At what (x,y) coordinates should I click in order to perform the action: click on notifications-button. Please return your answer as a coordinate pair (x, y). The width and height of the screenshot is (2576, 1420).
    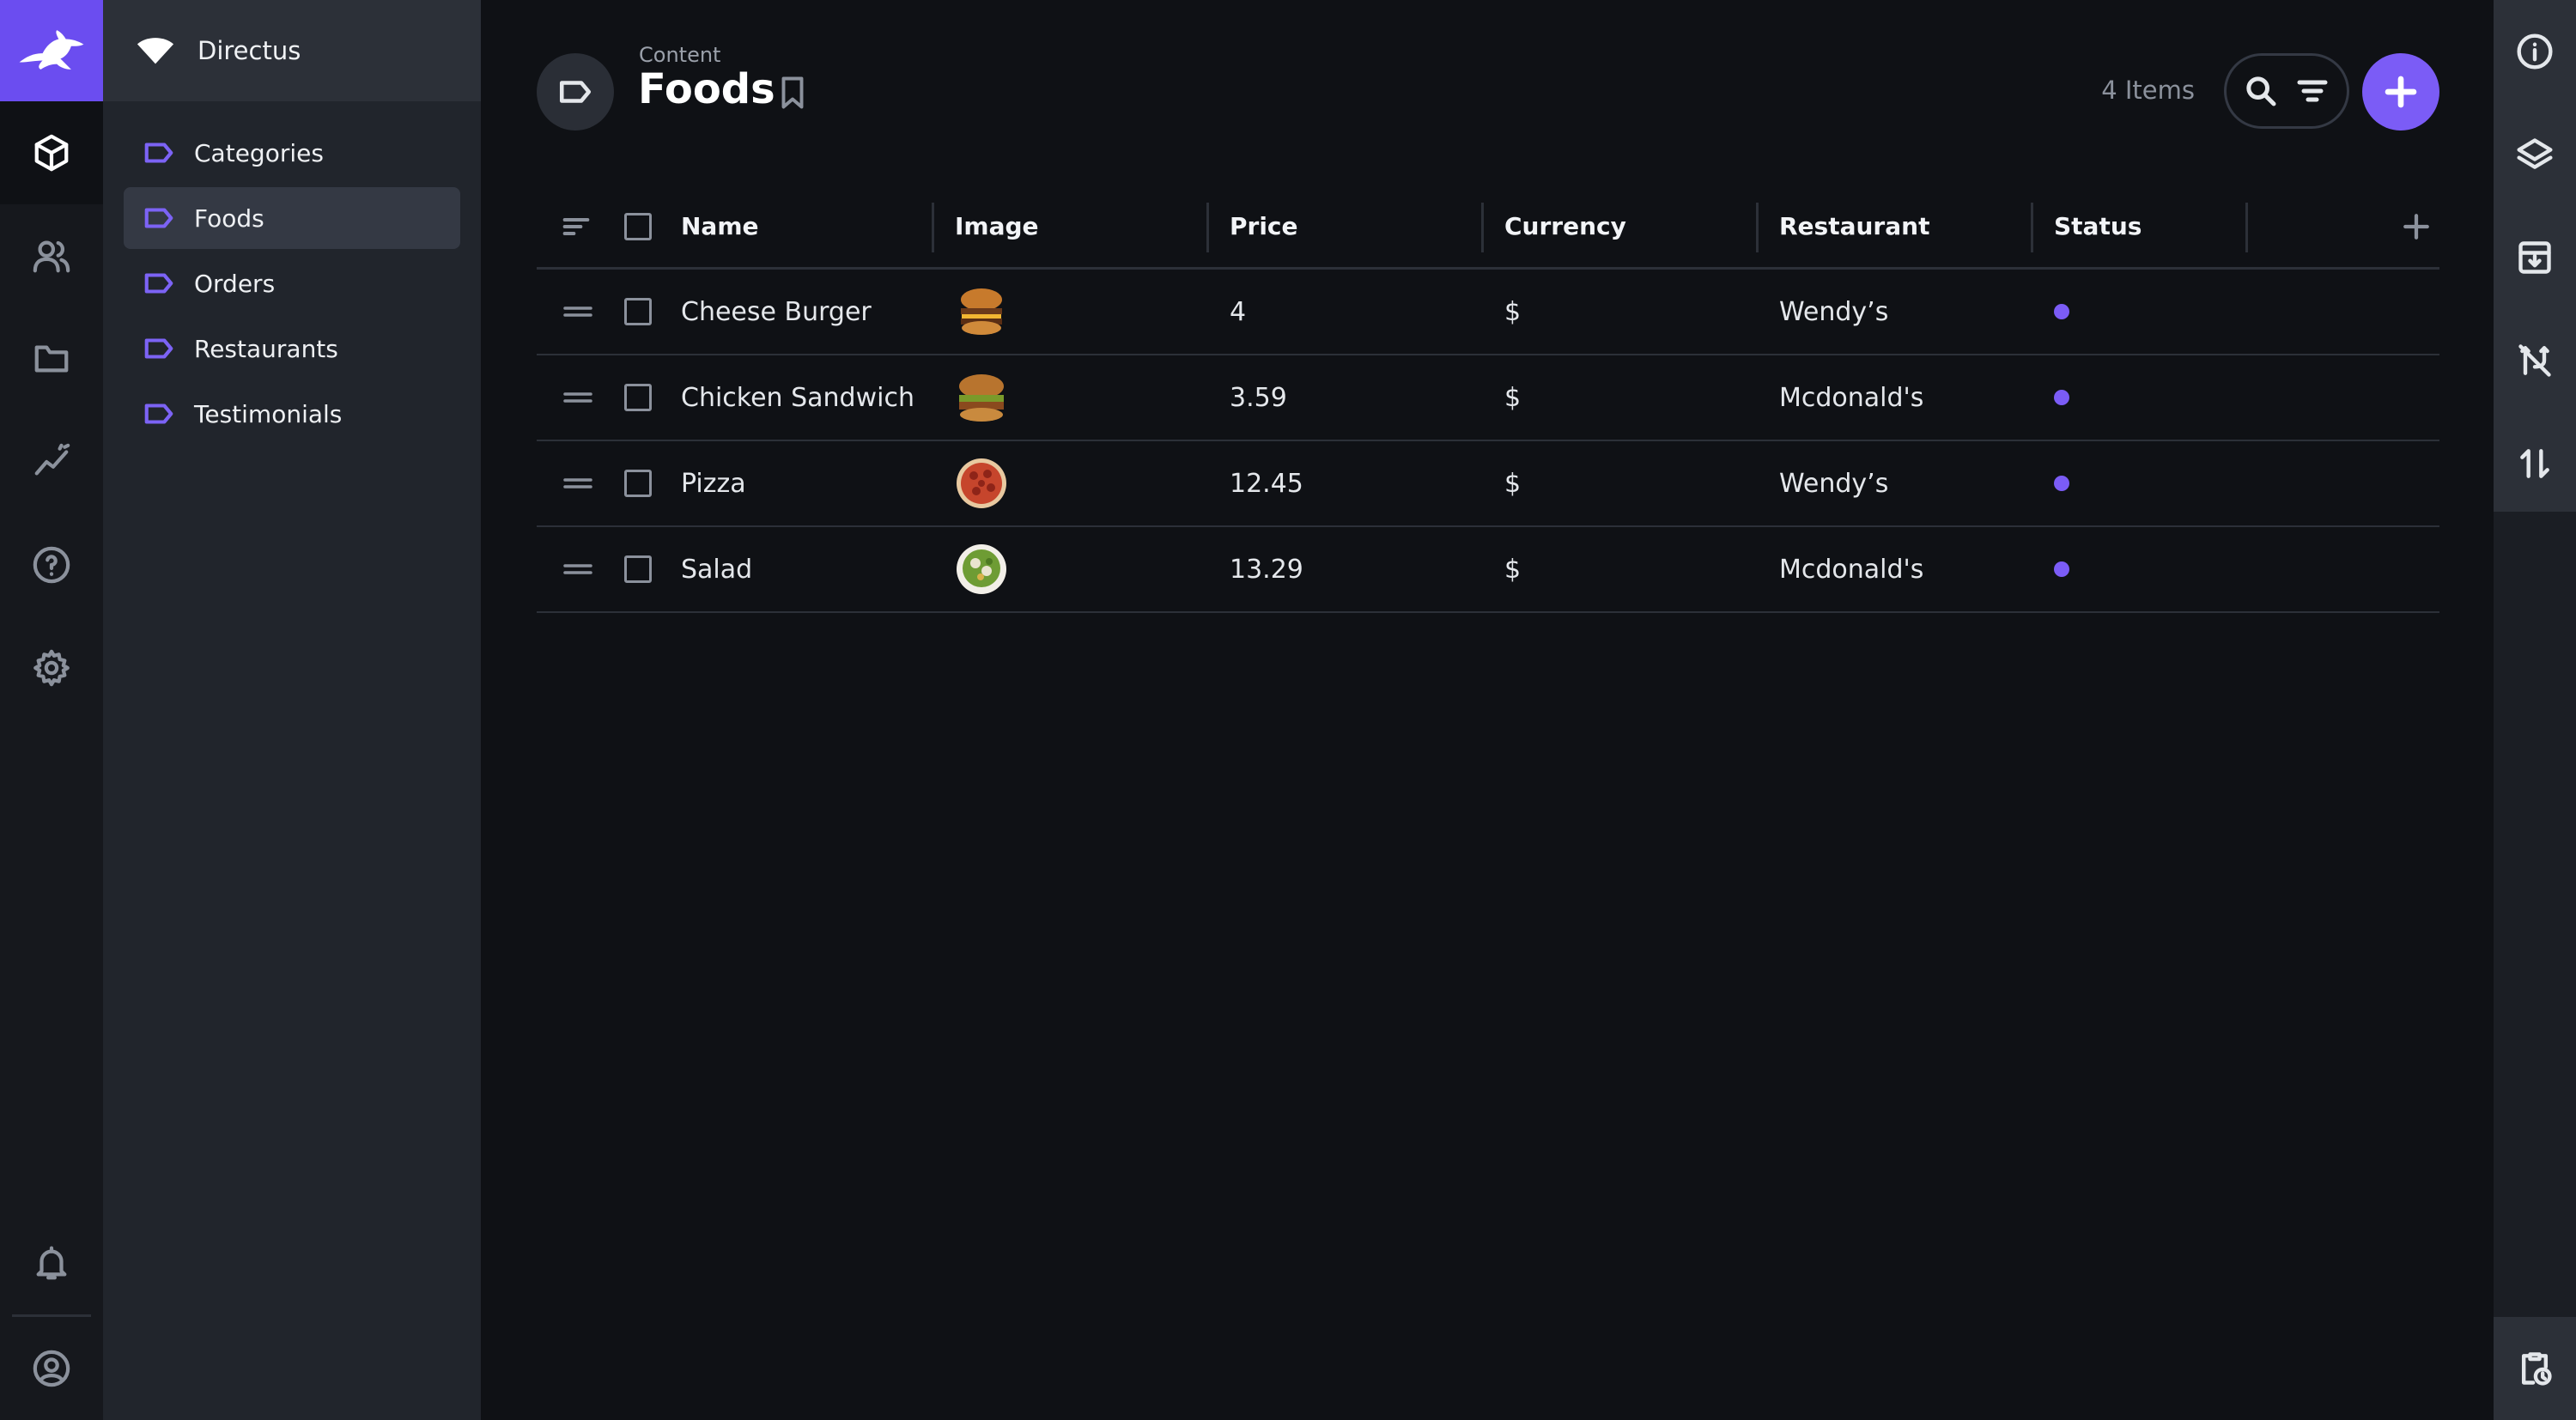
    Looking at the image, I should click on (52, 1262).